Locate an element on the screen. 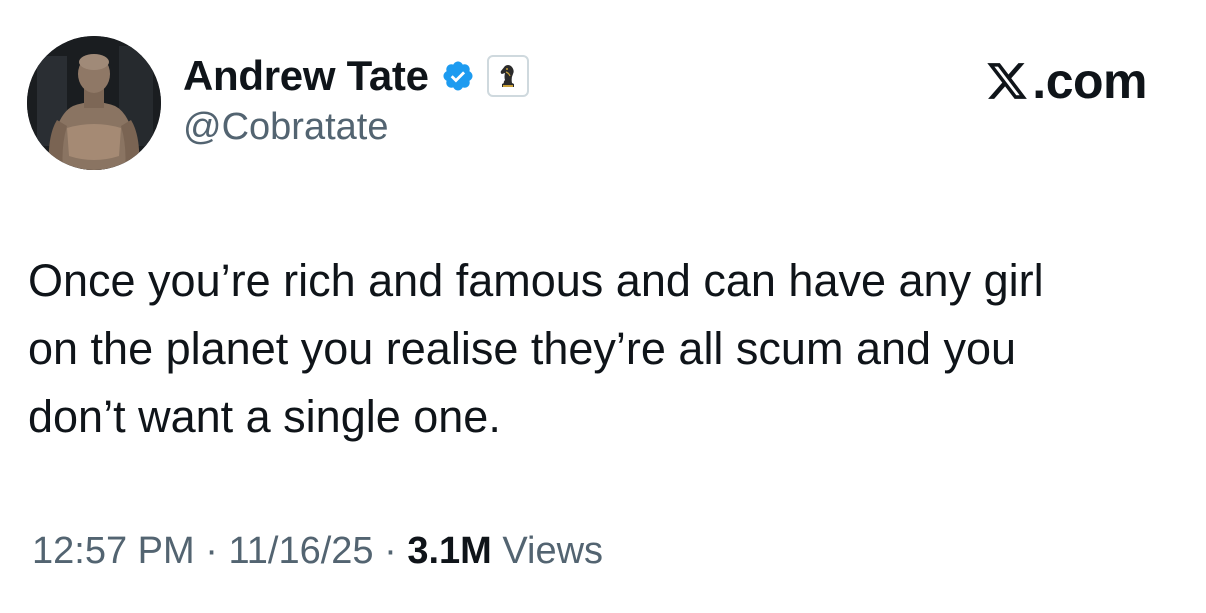  tweet-text-line: don’t want a single one. is located at coordinates (264, 416).